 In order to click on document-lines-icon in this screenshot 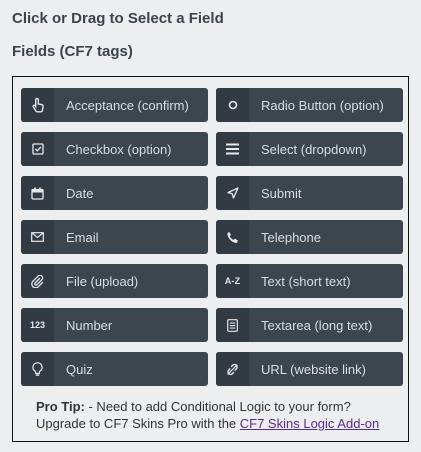, I will do `click(232, 325)`.